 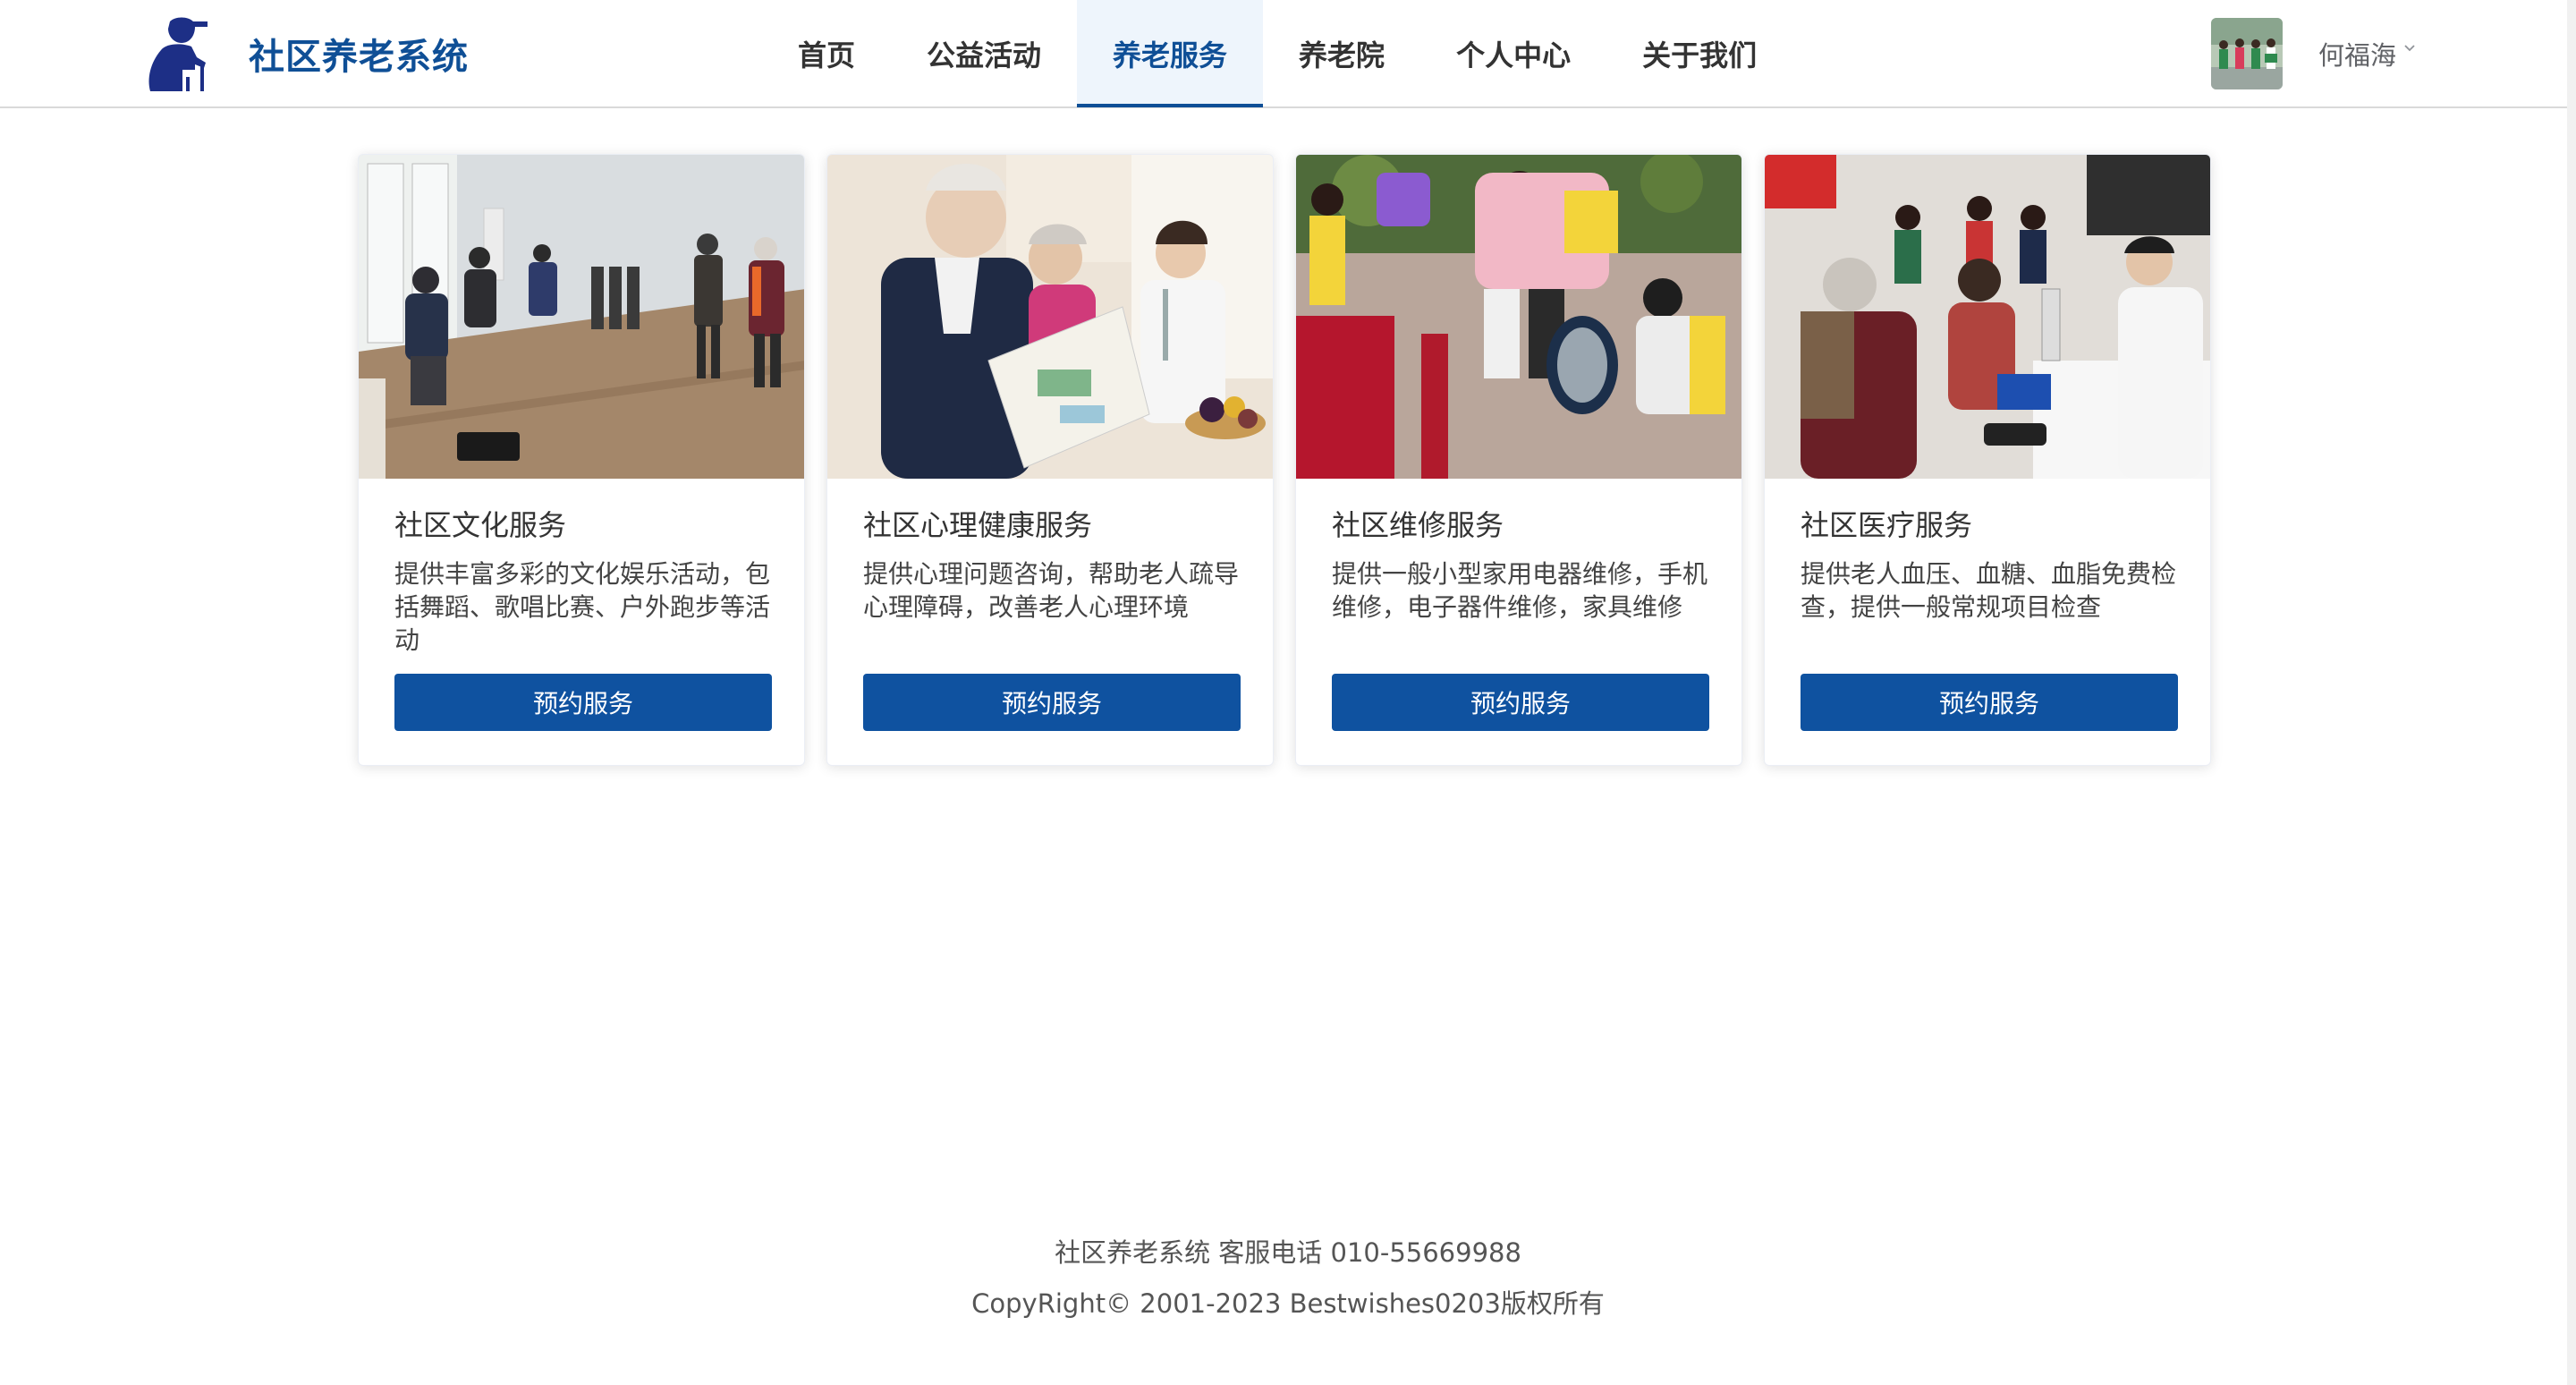 I want to click on scrollbar, so click(x=2571, y=692).